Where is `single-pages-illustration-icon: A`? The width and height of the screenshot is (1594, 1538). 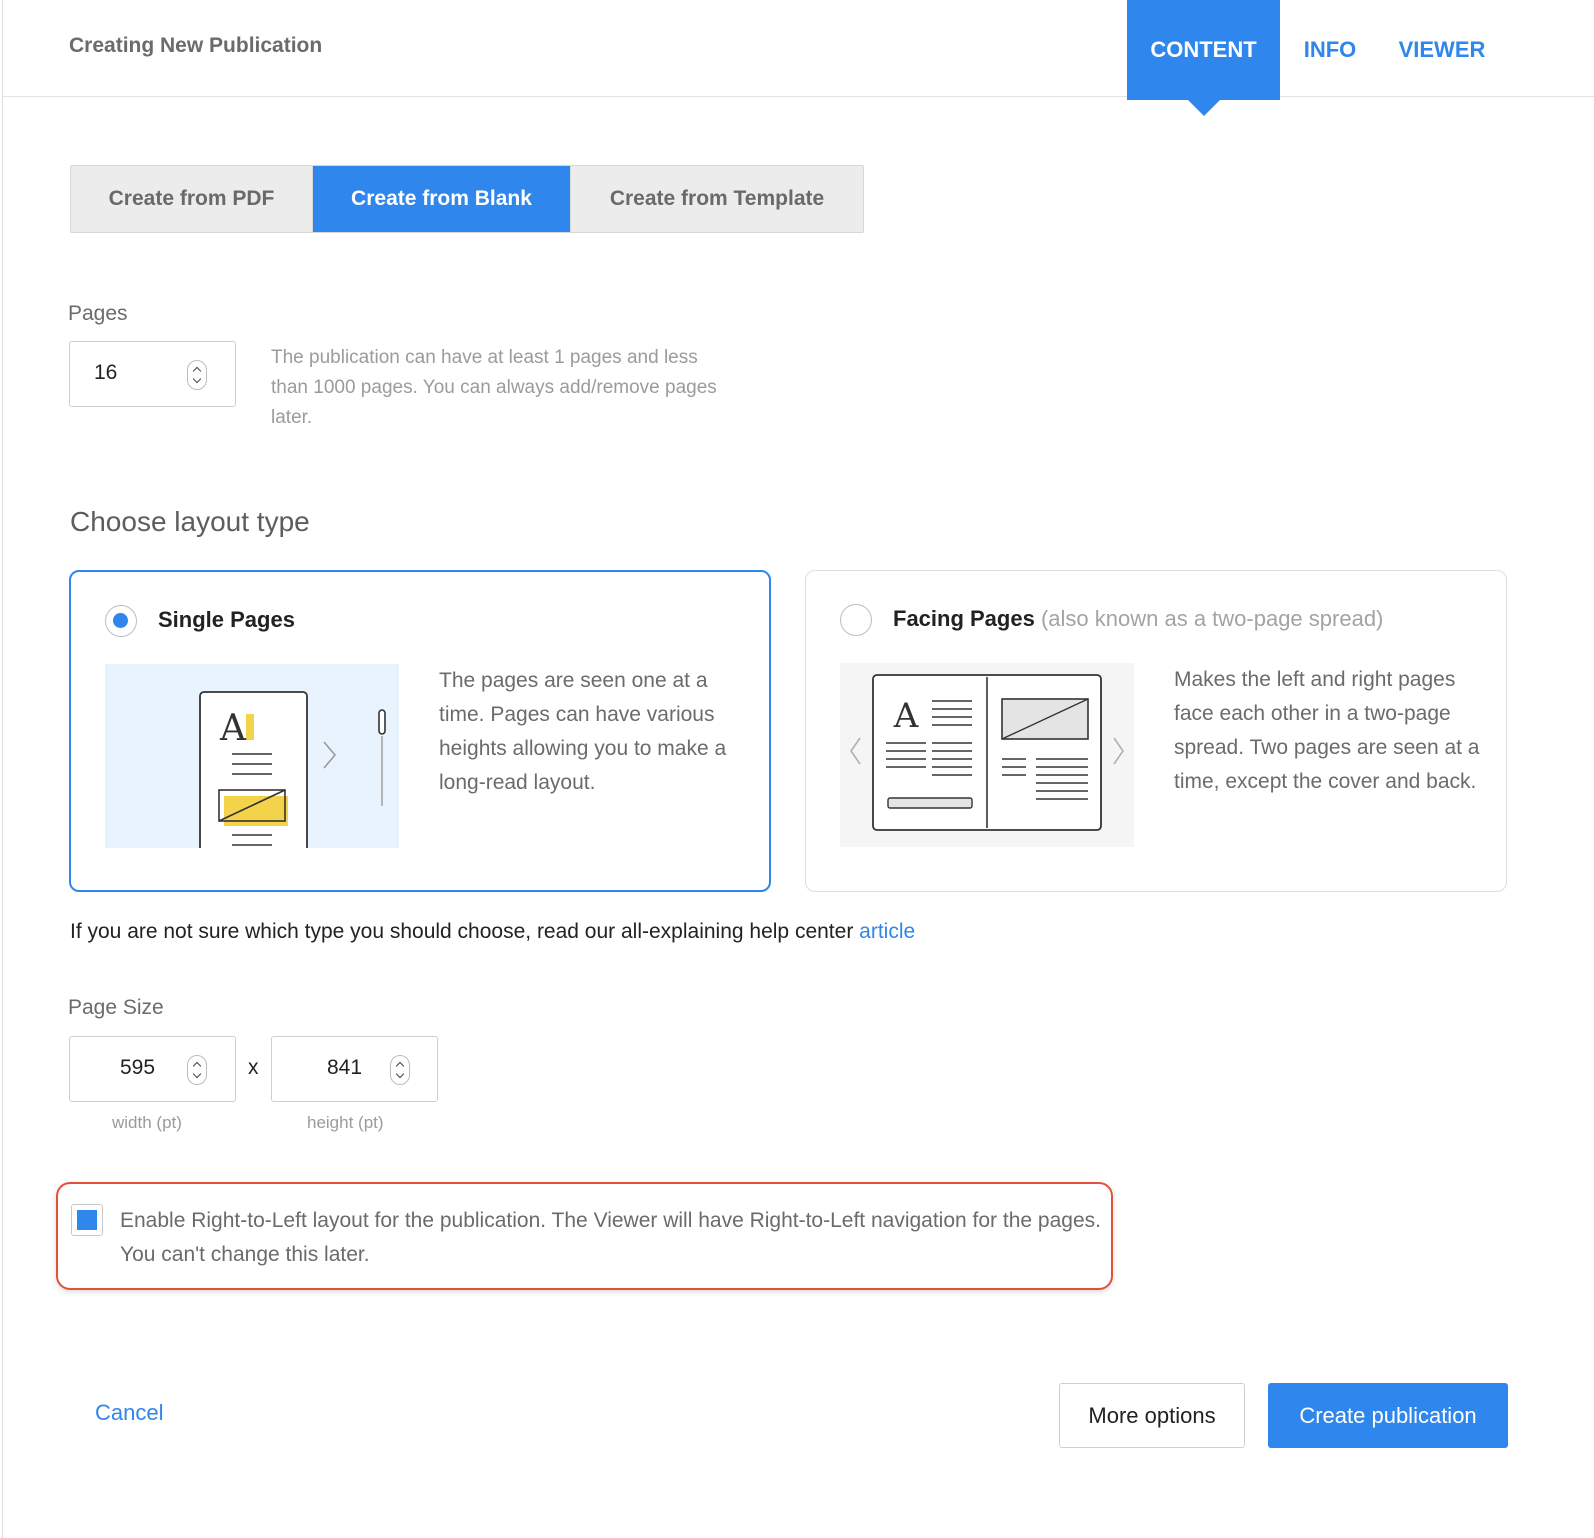 single-pages-illustration-icon: A is located at coordinates (252, 756).